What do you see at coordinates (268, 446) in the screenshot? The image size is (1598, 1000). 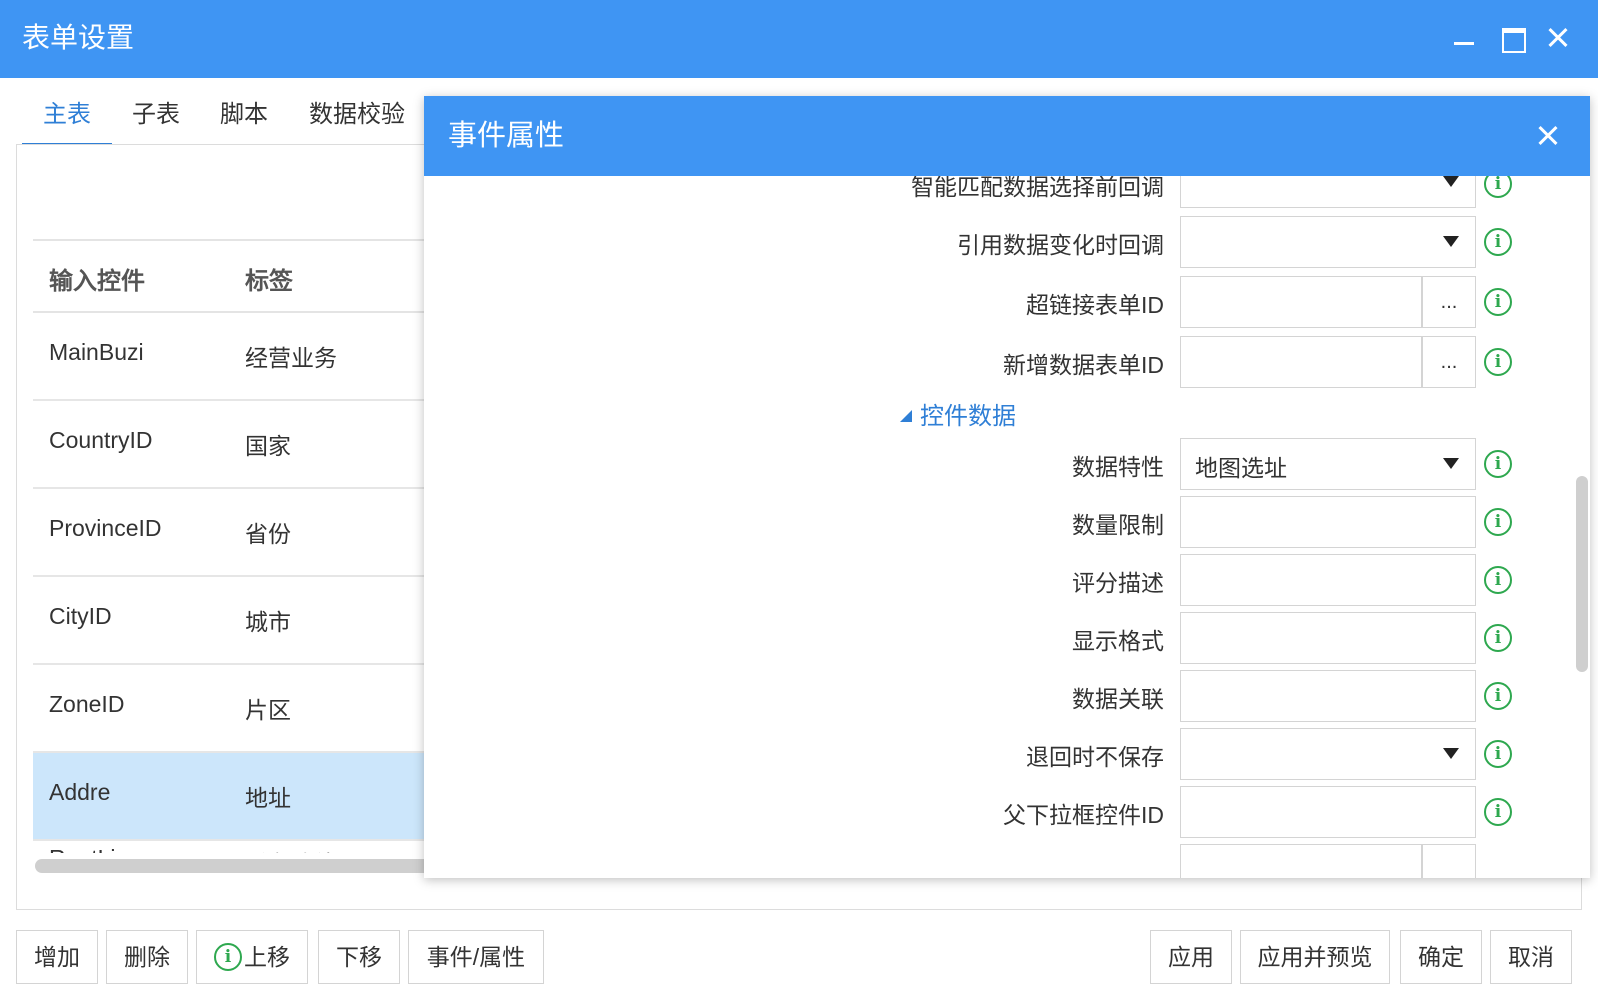 I see `cell-label: 国家` at bounding box center [268, 446].